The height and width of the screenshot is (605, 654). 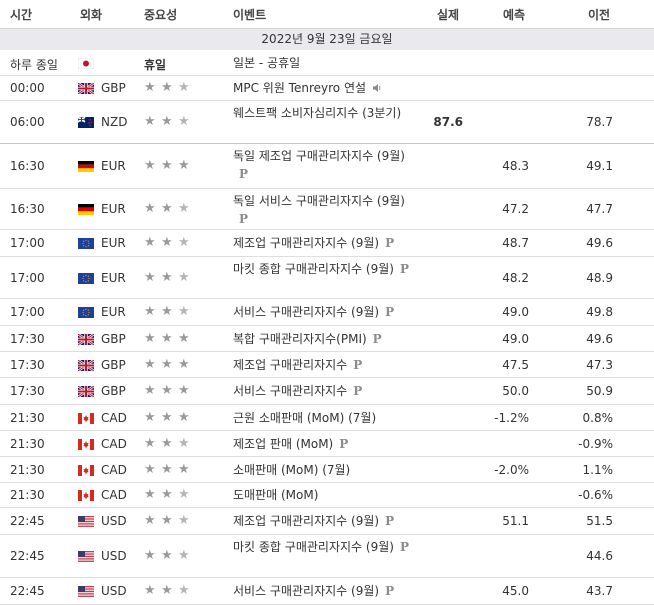 I want to click on table-row: 16:30 EUR ★ ★ ★ 독일 제조업 구매관리자지수 (9월) P 48.3 49.1, so click(x=327, y=166).